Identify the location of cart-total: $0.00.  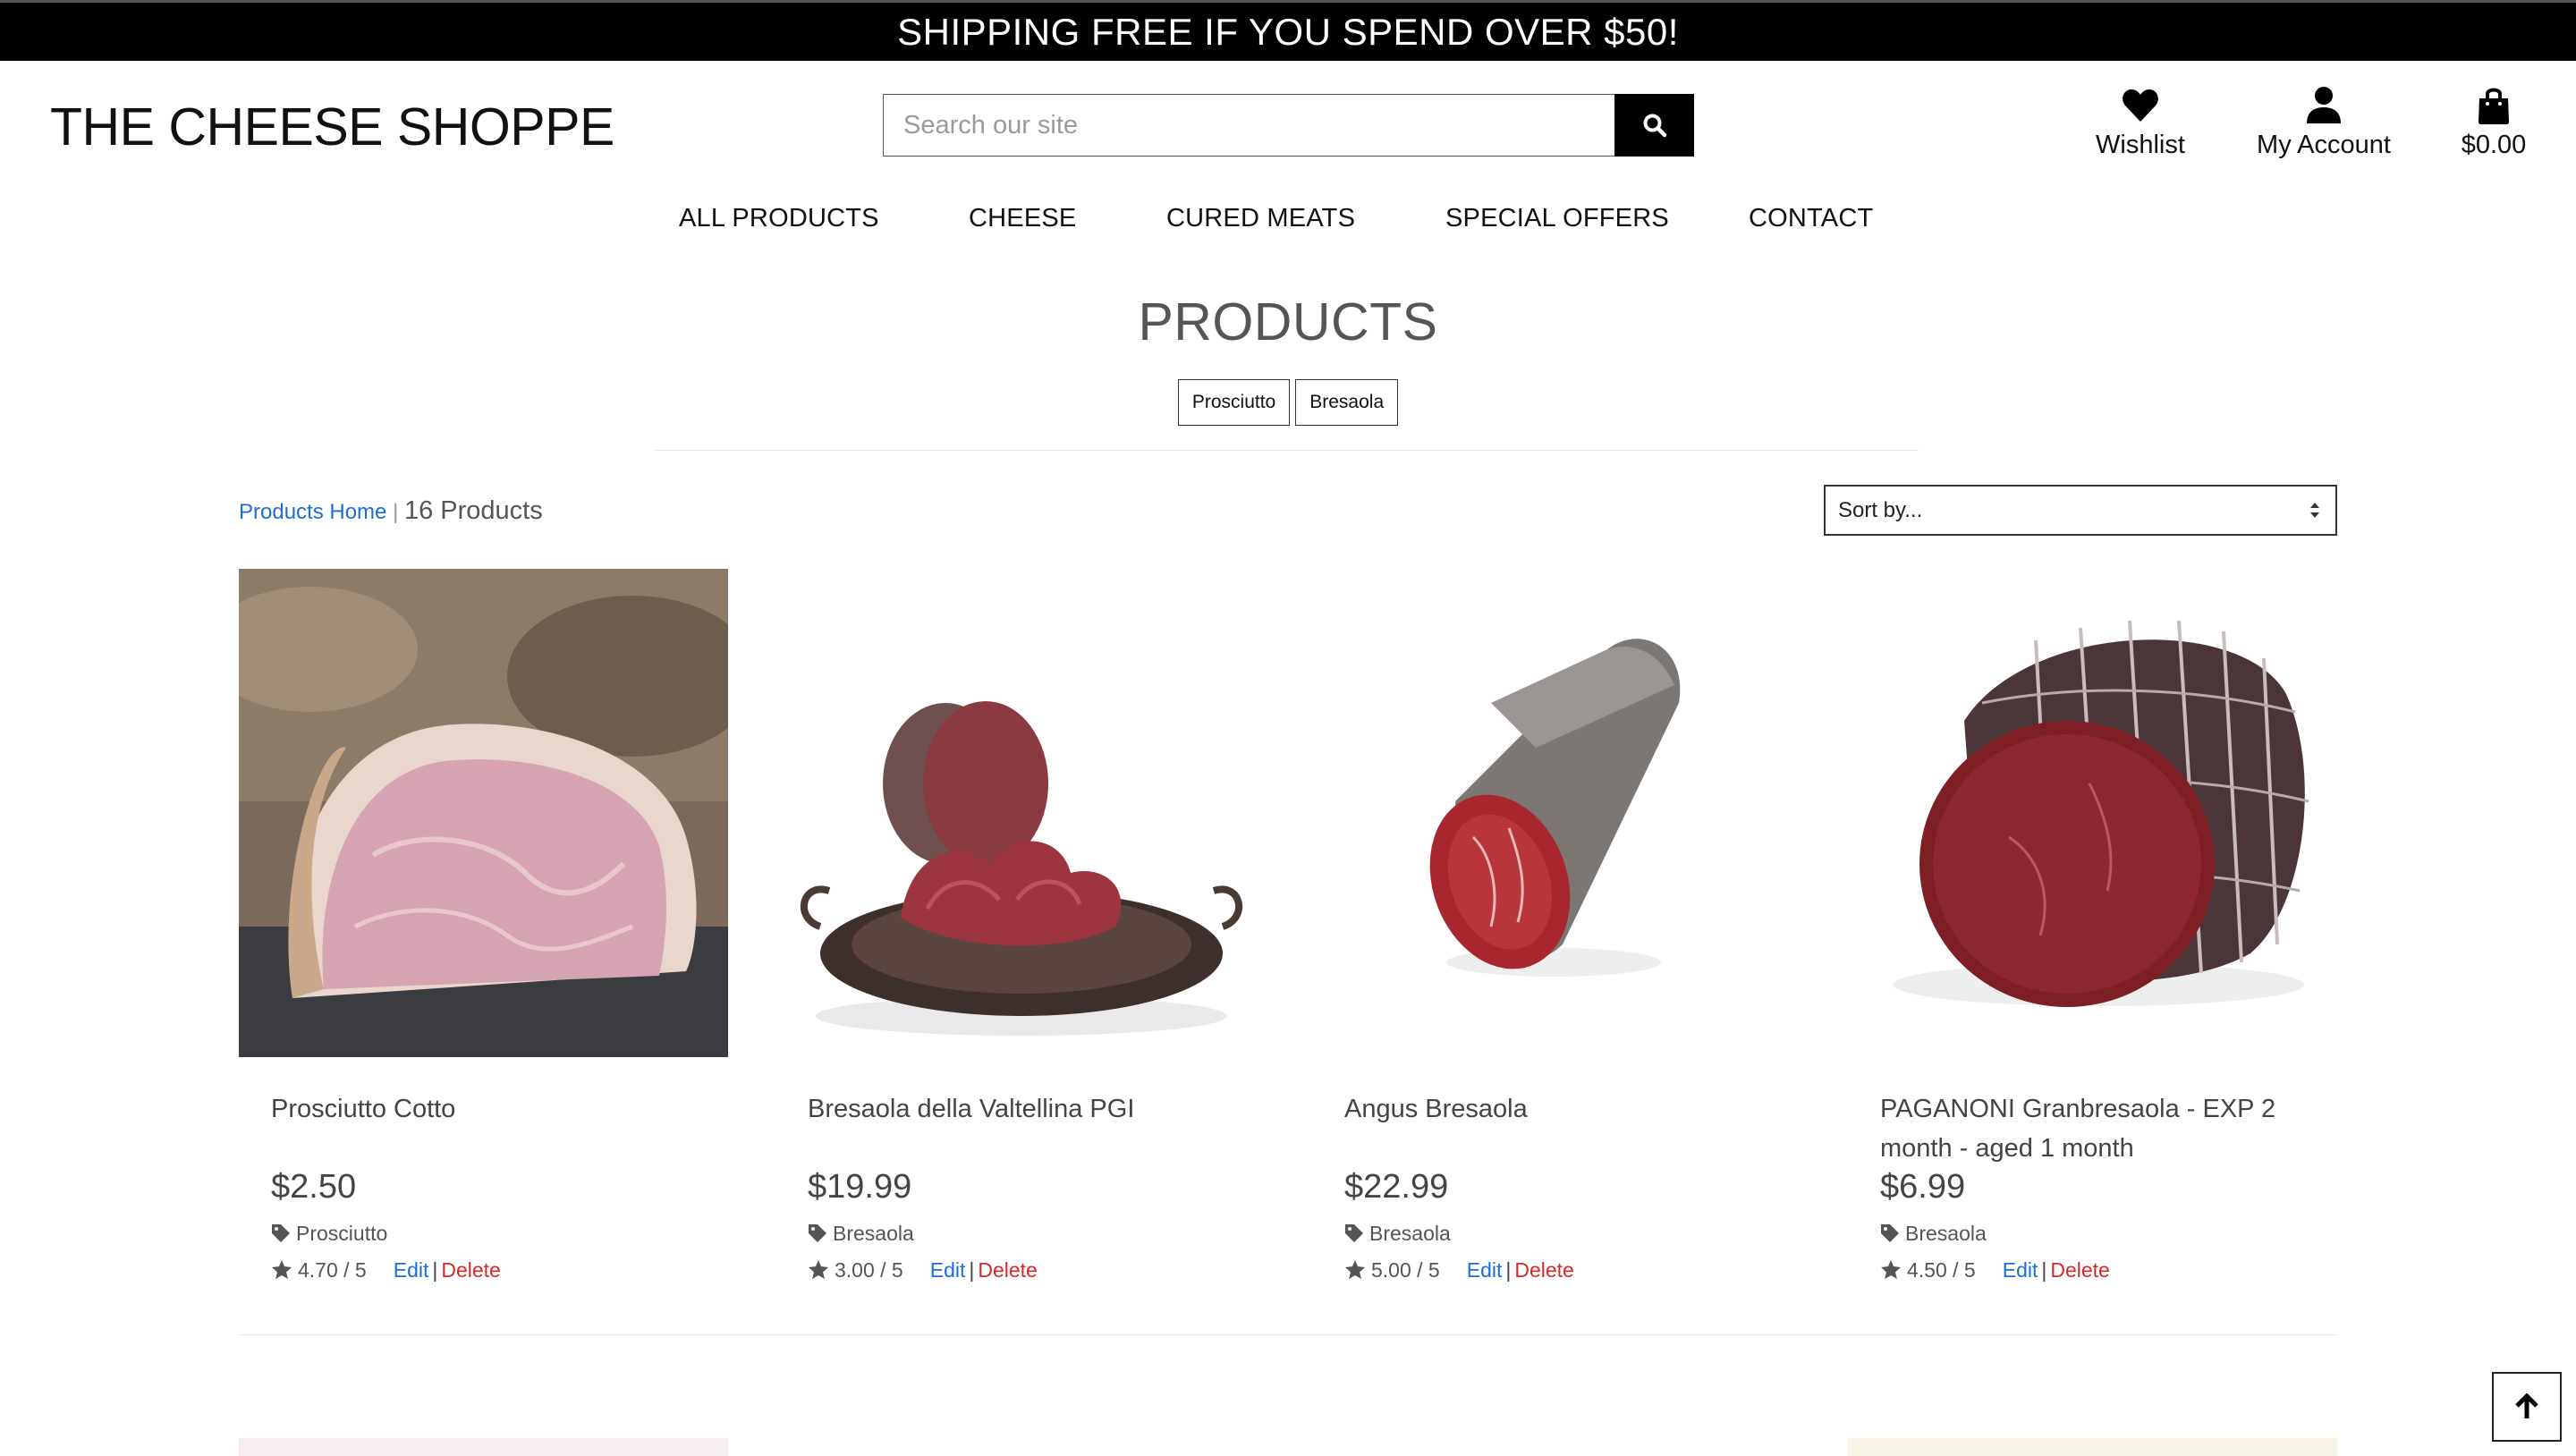
(2494, 145).